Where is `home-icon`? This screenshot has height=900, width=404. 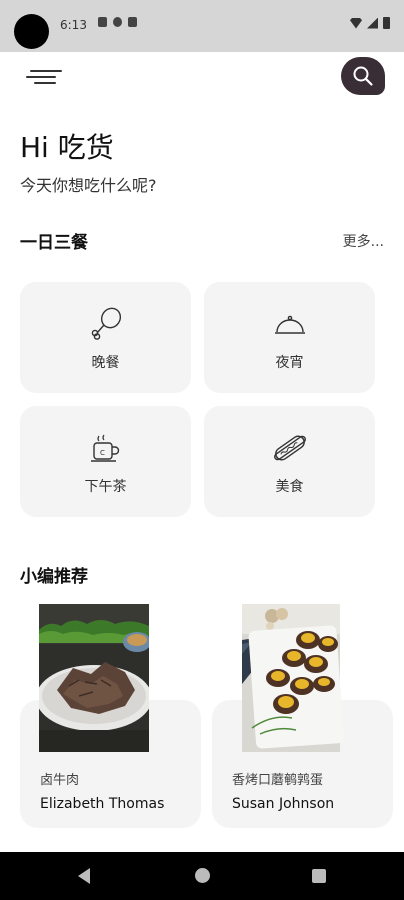 home-icon is located at coordinates (202, 875).